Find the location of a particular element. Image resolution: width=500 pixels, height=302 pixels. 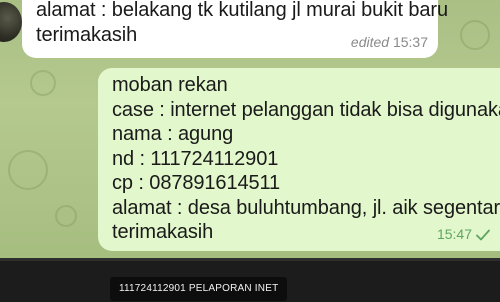

edited-label: edited is located at coordinates (370, 42).